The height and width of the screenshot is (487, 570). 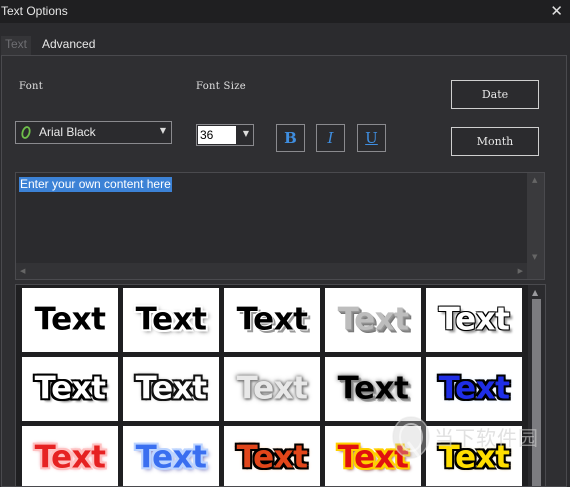 I want to click on title-bar: Text Options ✕, so click(x=285, y=11).